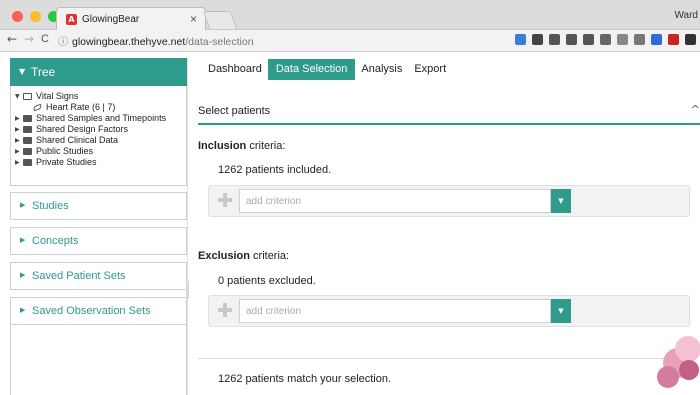 This screenshot has width=700, height=395. I want to click on inclusion-label-rest: criteria:, so click(266, 146).